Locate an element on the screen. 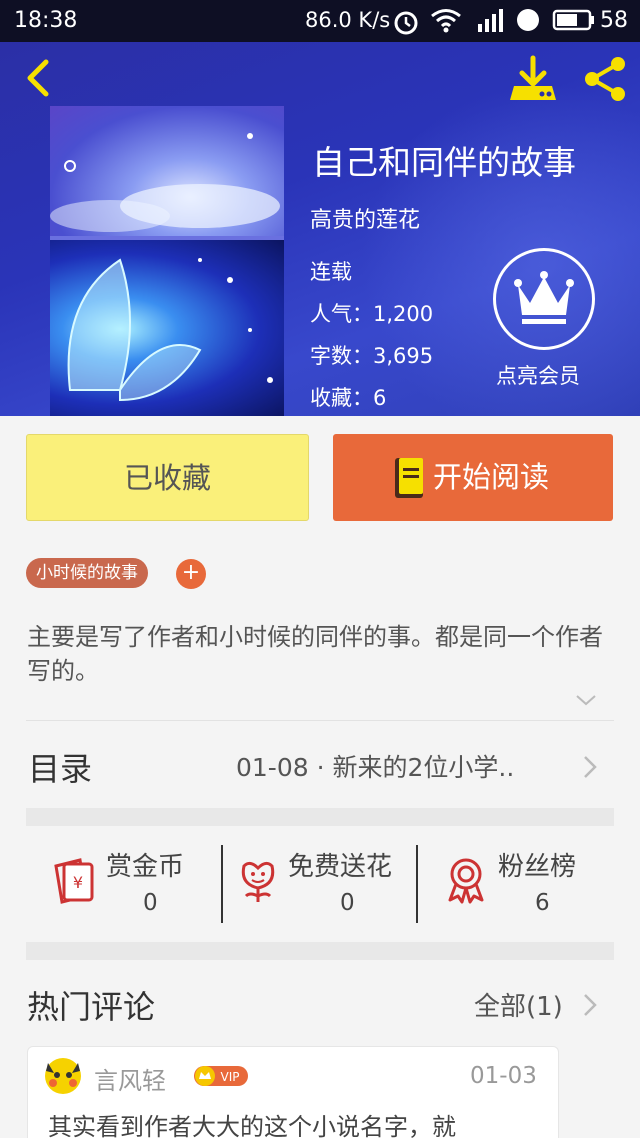 The width and height of the screenshot is (640, 1138). hot-comments-title: 热门评论 is located at coordinates (91, 1007).